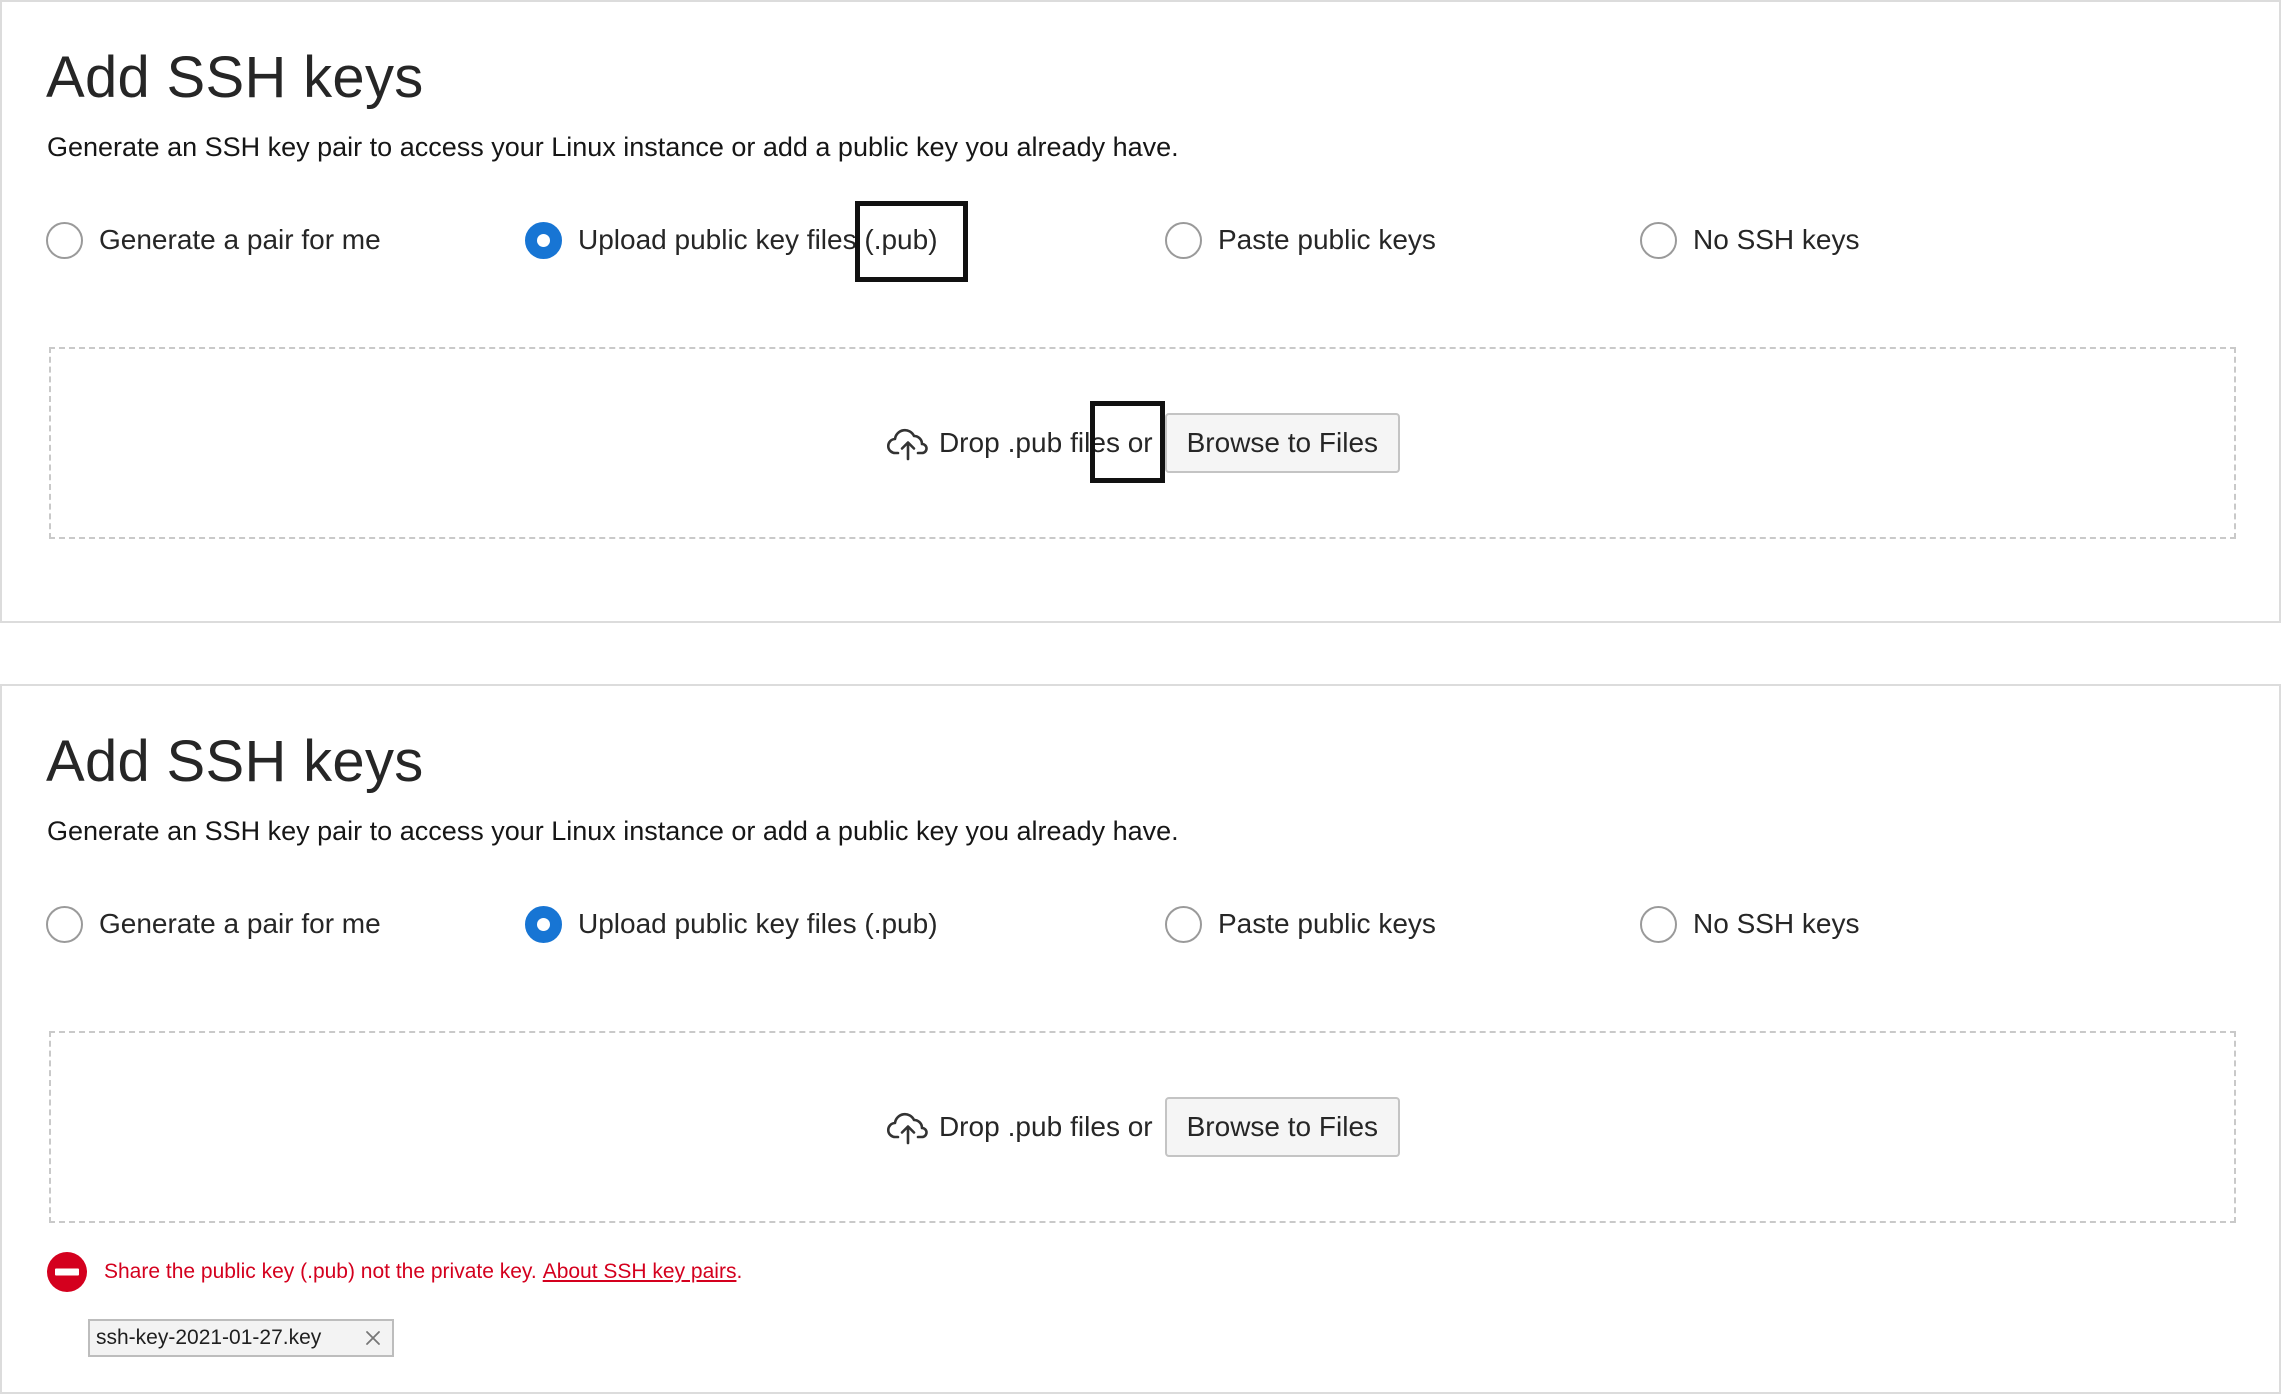  I want to click on error-minus-icon, so click(67, 1272).